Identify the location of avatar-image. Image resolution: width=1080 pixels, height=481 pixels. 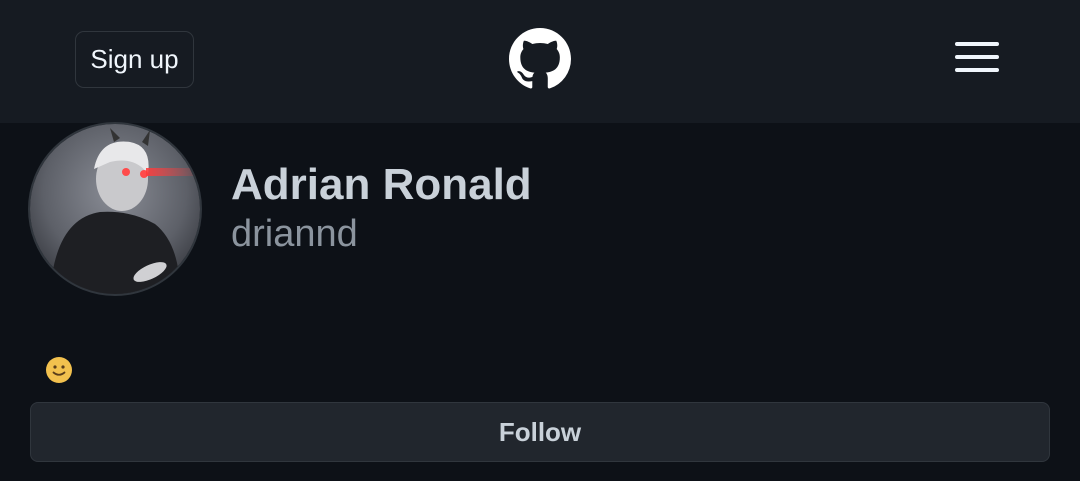
(115, 209).